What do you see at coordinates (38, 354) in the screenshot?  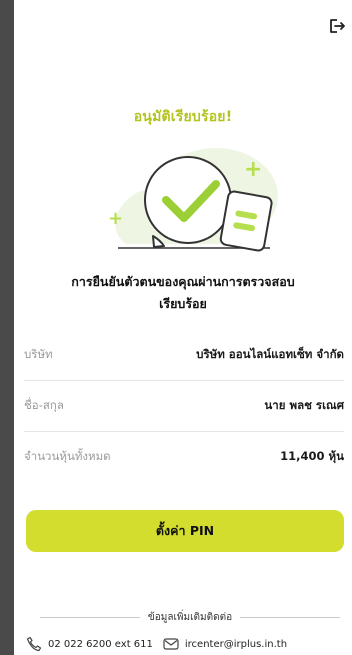 I see `company-label: บริษัท` at bounding box center [38, 354].